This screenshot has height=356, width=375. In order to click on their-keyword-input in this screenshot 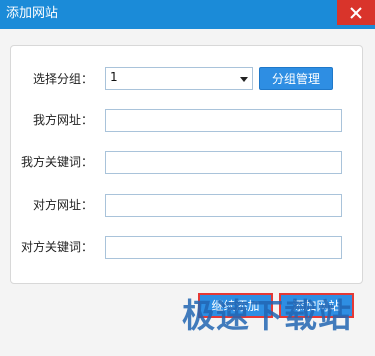, I will do `click(223, 247)`.